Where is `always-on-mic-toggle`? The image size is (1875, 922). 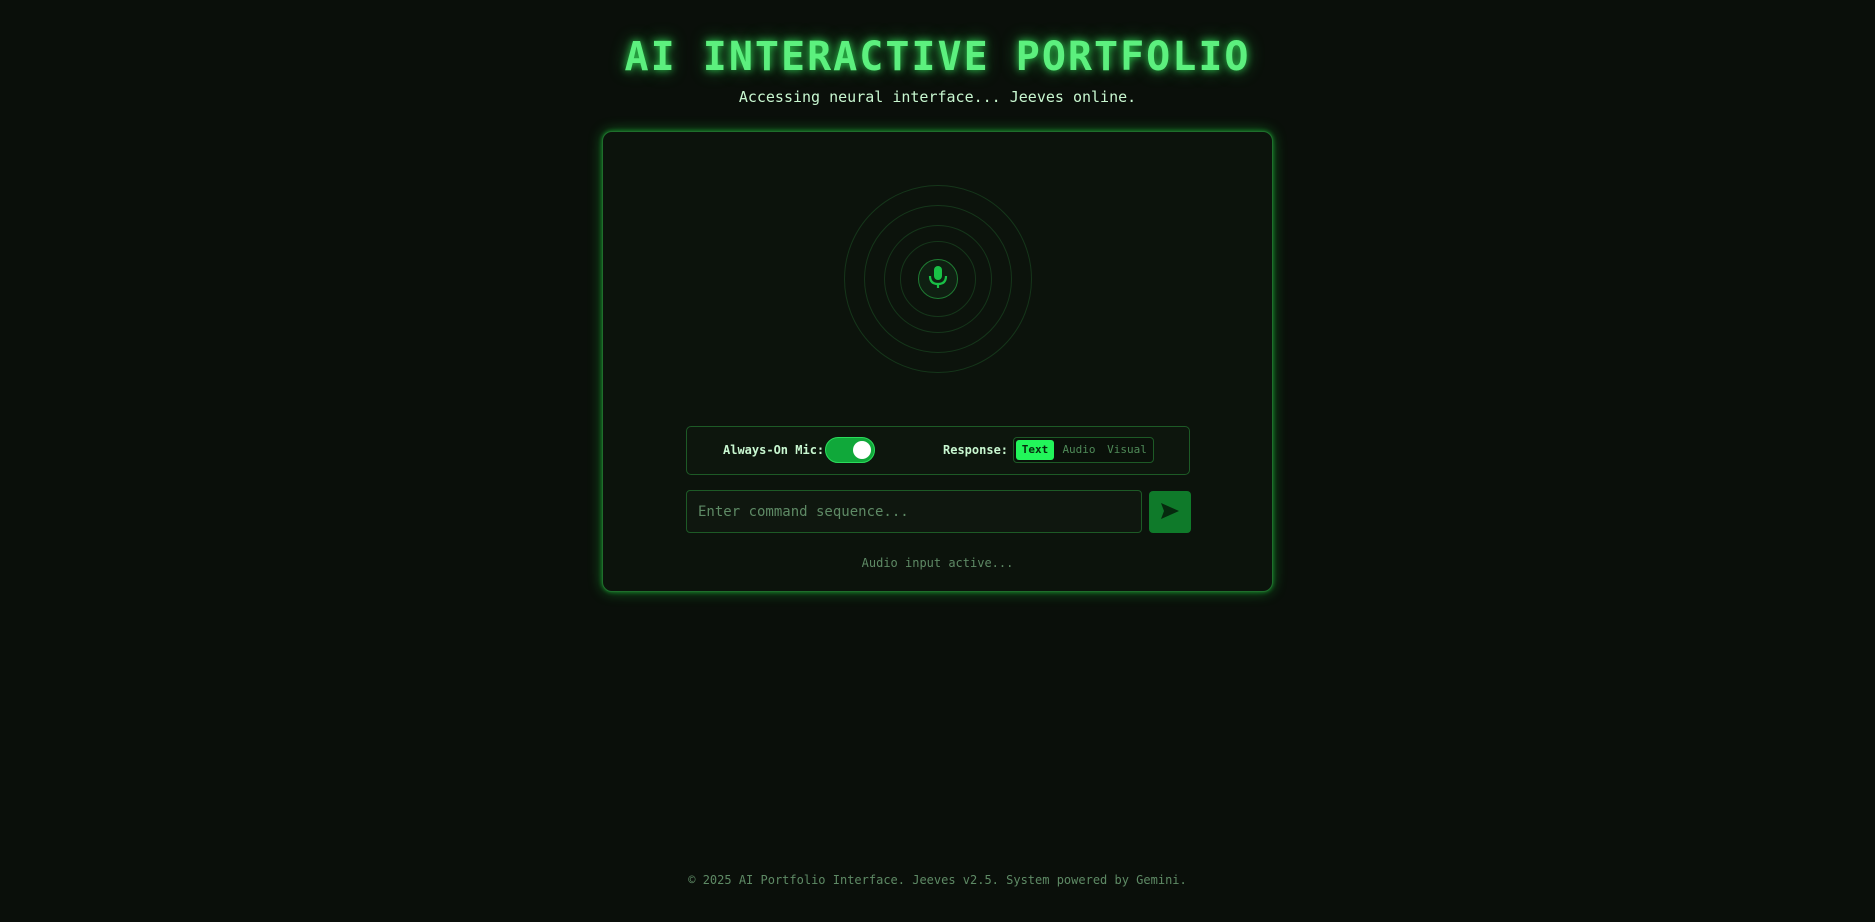
always-on-mic-toggle is located at coordinates (850, 450).